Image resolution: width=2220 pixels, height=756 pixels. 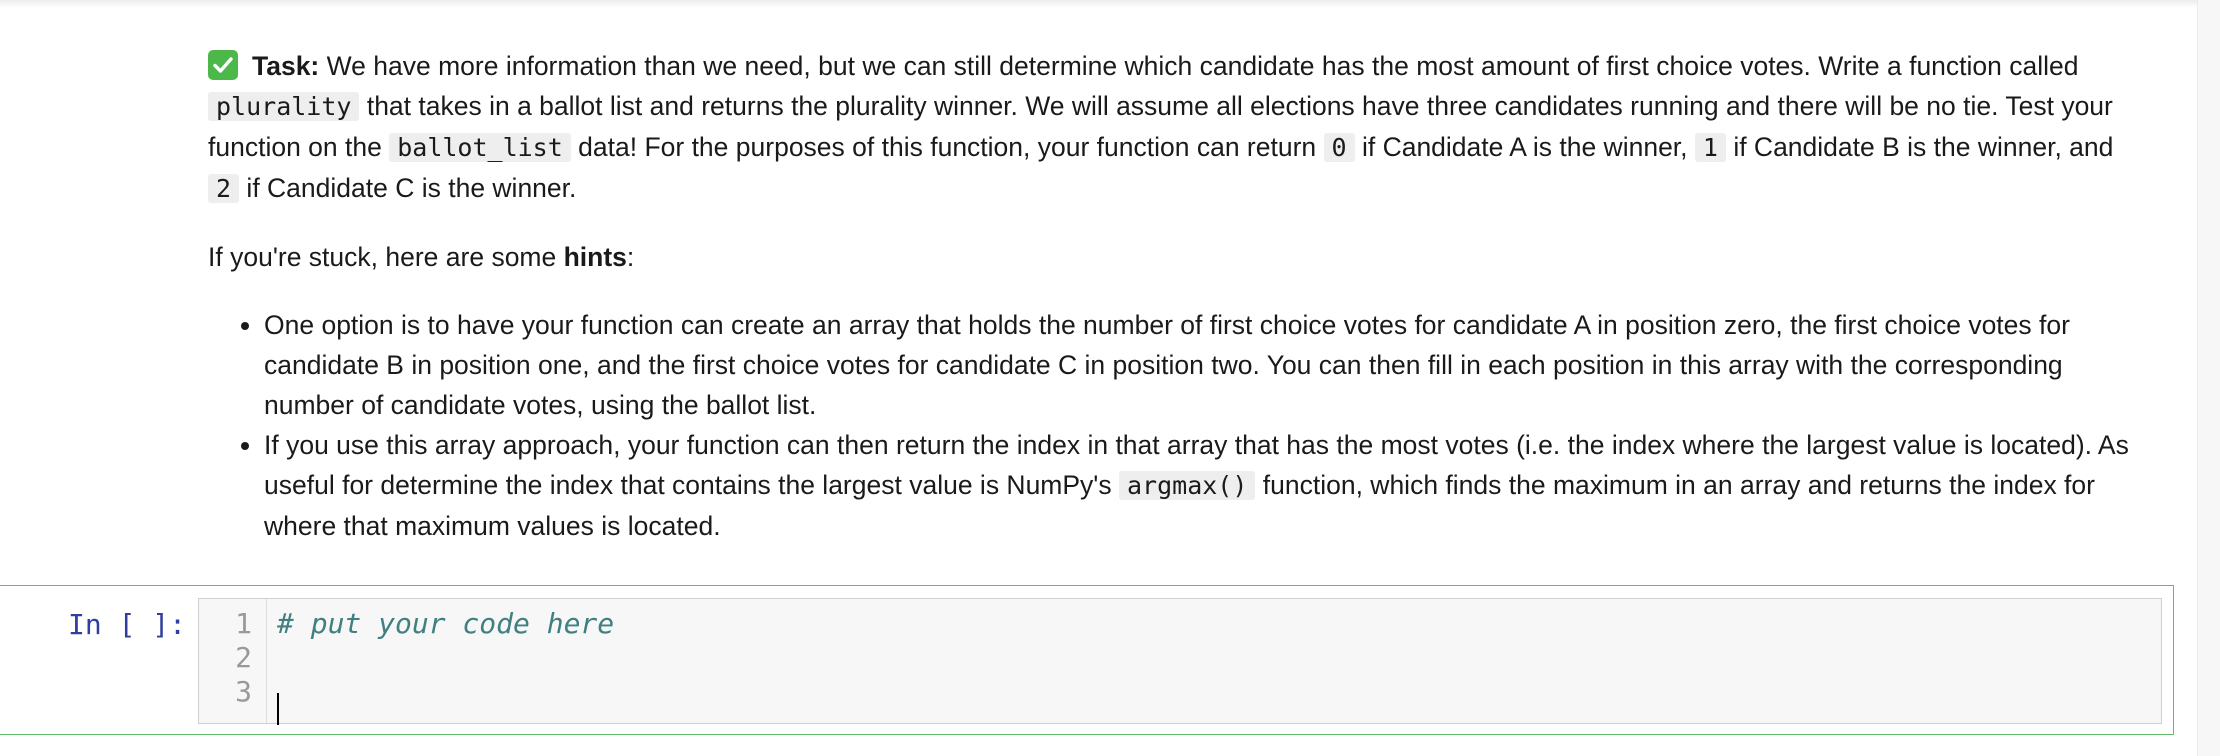 I want to click on inline-code-plurality: plurality, so click(x=284, y=106).